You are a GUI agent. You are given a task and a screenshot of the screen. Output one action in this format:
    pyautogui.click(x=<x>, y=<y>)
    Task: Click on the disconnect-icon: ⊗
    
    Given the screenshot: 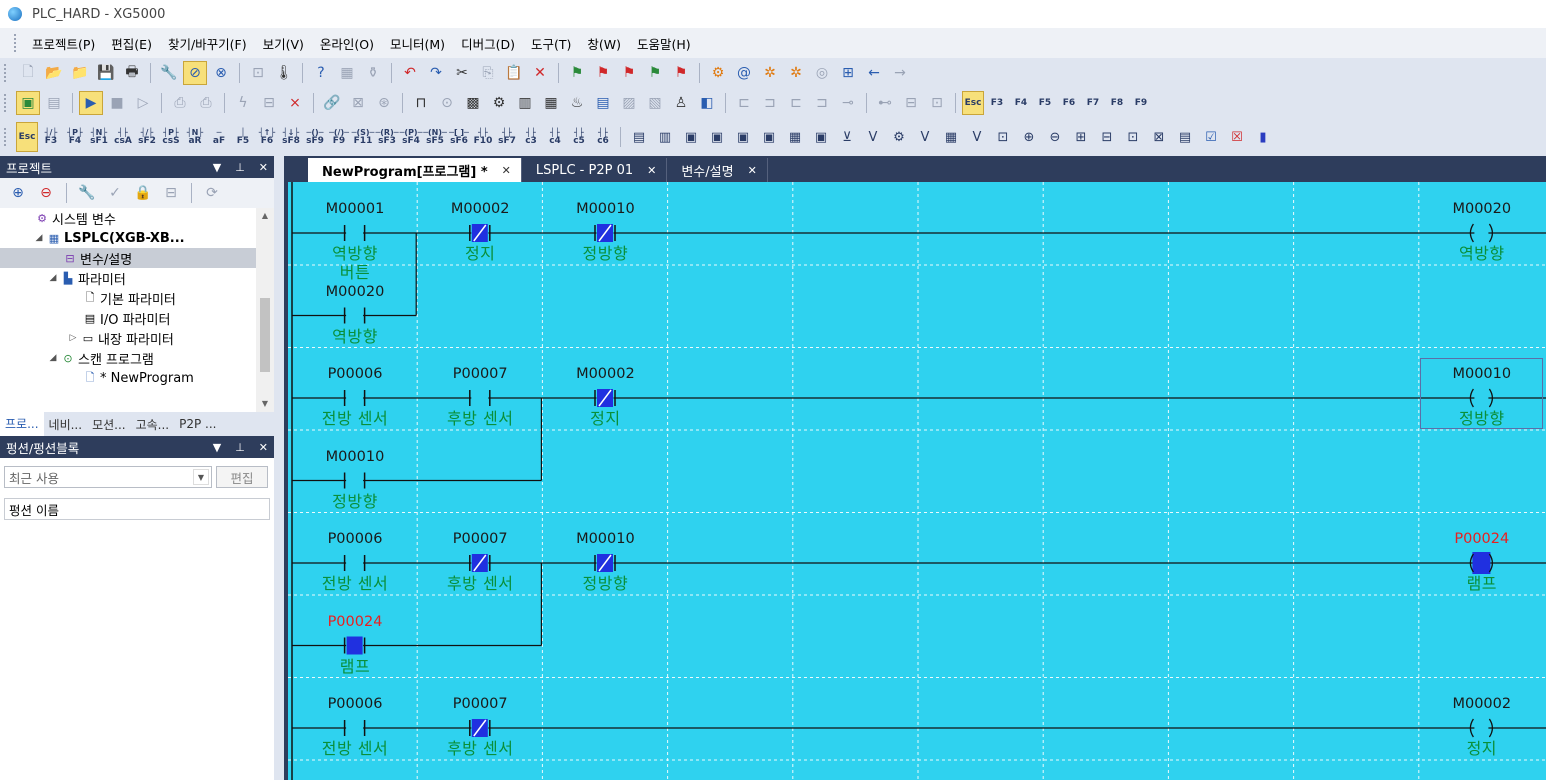 What is the action you would take?
    pyautogui.click(x=221, y=73)
    